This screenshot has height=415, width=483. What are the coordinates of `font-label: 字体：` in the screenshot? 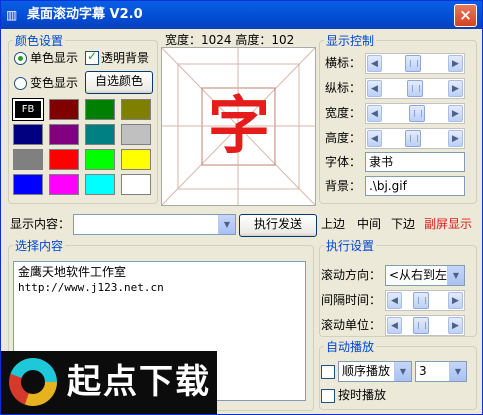 It's located at (343, 162).